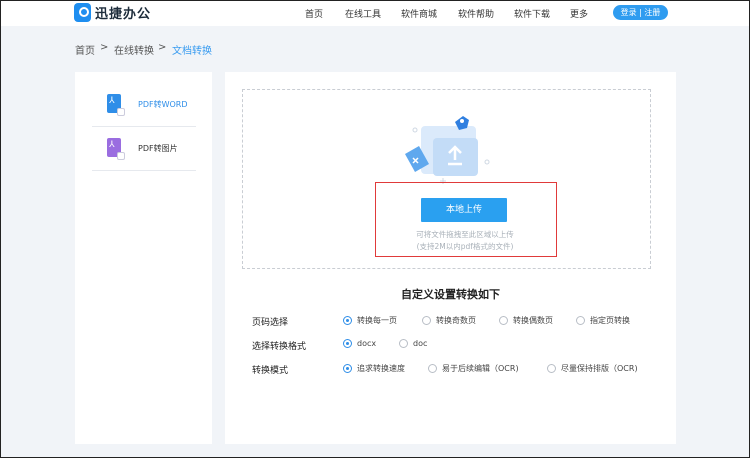 This screenshot has height=458, width=750. I want to click on sidebar-item-label: PDF转WORD, so click(163, 104).